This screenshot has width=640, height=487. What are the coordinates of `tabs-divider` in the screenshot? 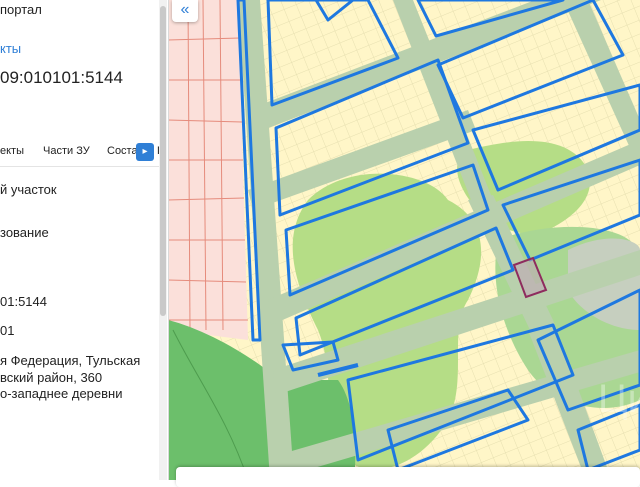 It's located at (80, 166).